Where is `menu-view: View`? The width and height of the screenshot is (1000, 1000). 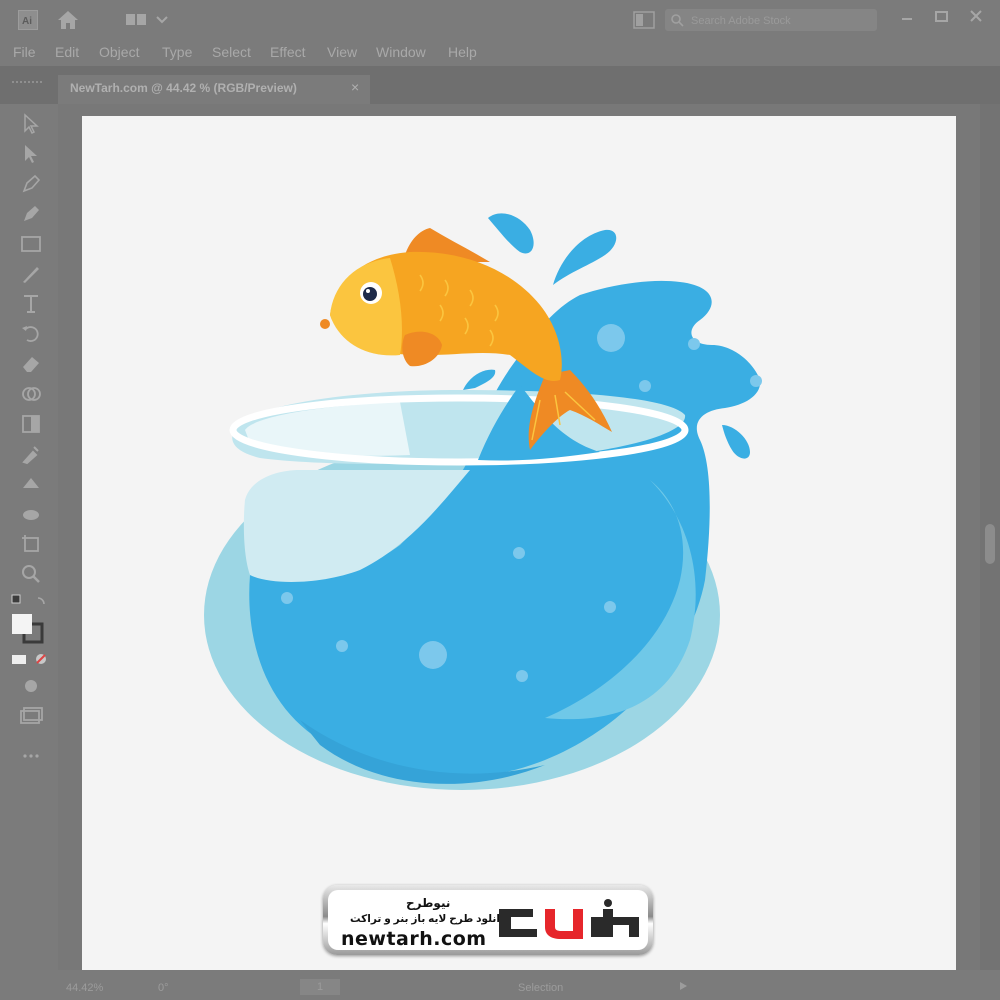 menu-view: View is located at coordinates (342, 52).